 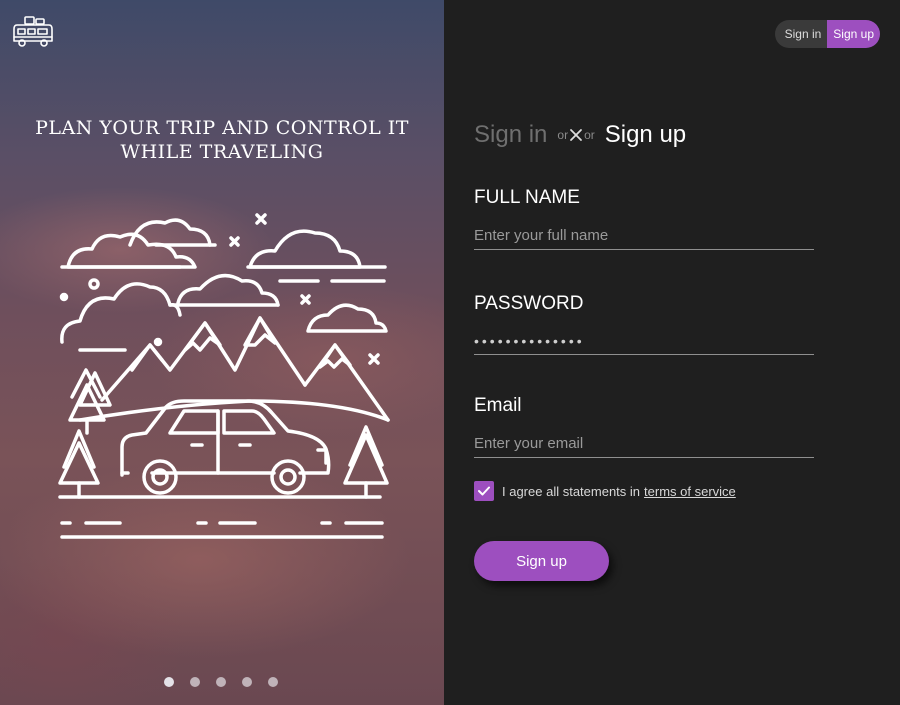 What do you see at coordinates (644, 446) in the screenshot?
I see `email-input` at bounding box center [644, 446].